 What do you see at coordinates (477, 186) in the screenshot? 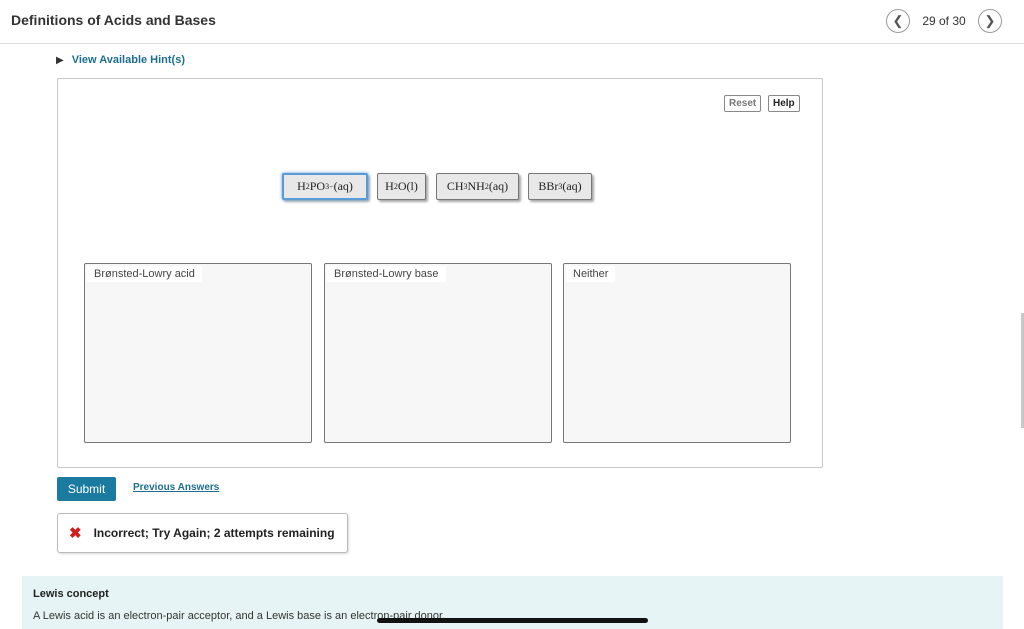
I see `chip-ch3nh2-aq: CH 3 NH 2 (aq)` at bounding box center [477, 186].